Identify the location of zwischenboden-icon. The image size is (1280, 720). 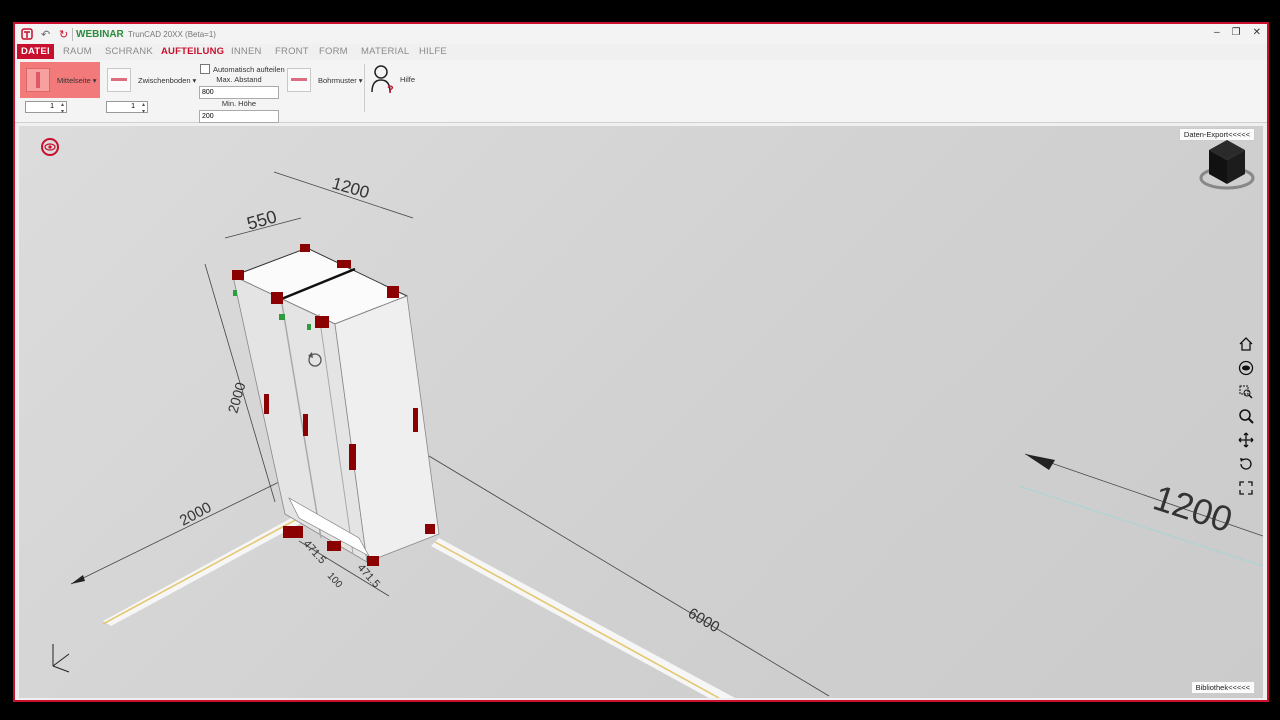
(119, 80).